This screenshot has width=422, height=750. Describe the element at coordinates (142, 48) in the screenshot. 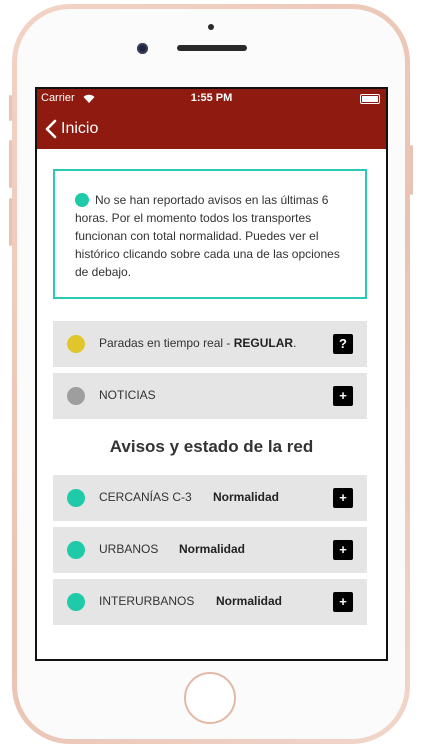

I see `front-camera` at that location.